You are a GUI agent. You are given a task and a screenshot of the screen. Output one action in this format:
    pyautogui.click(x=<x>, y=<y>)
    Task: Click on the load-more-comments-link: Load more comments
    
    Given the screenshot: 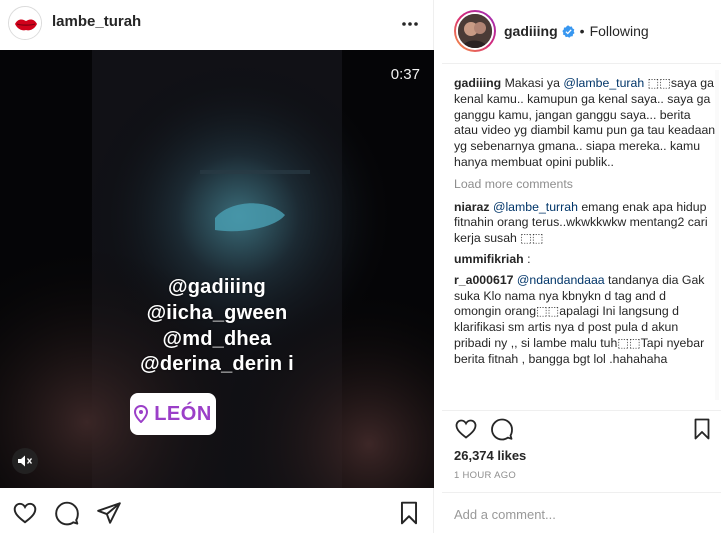 What is the action you would take?
    pyautogui.click(x=585, y=185)
    